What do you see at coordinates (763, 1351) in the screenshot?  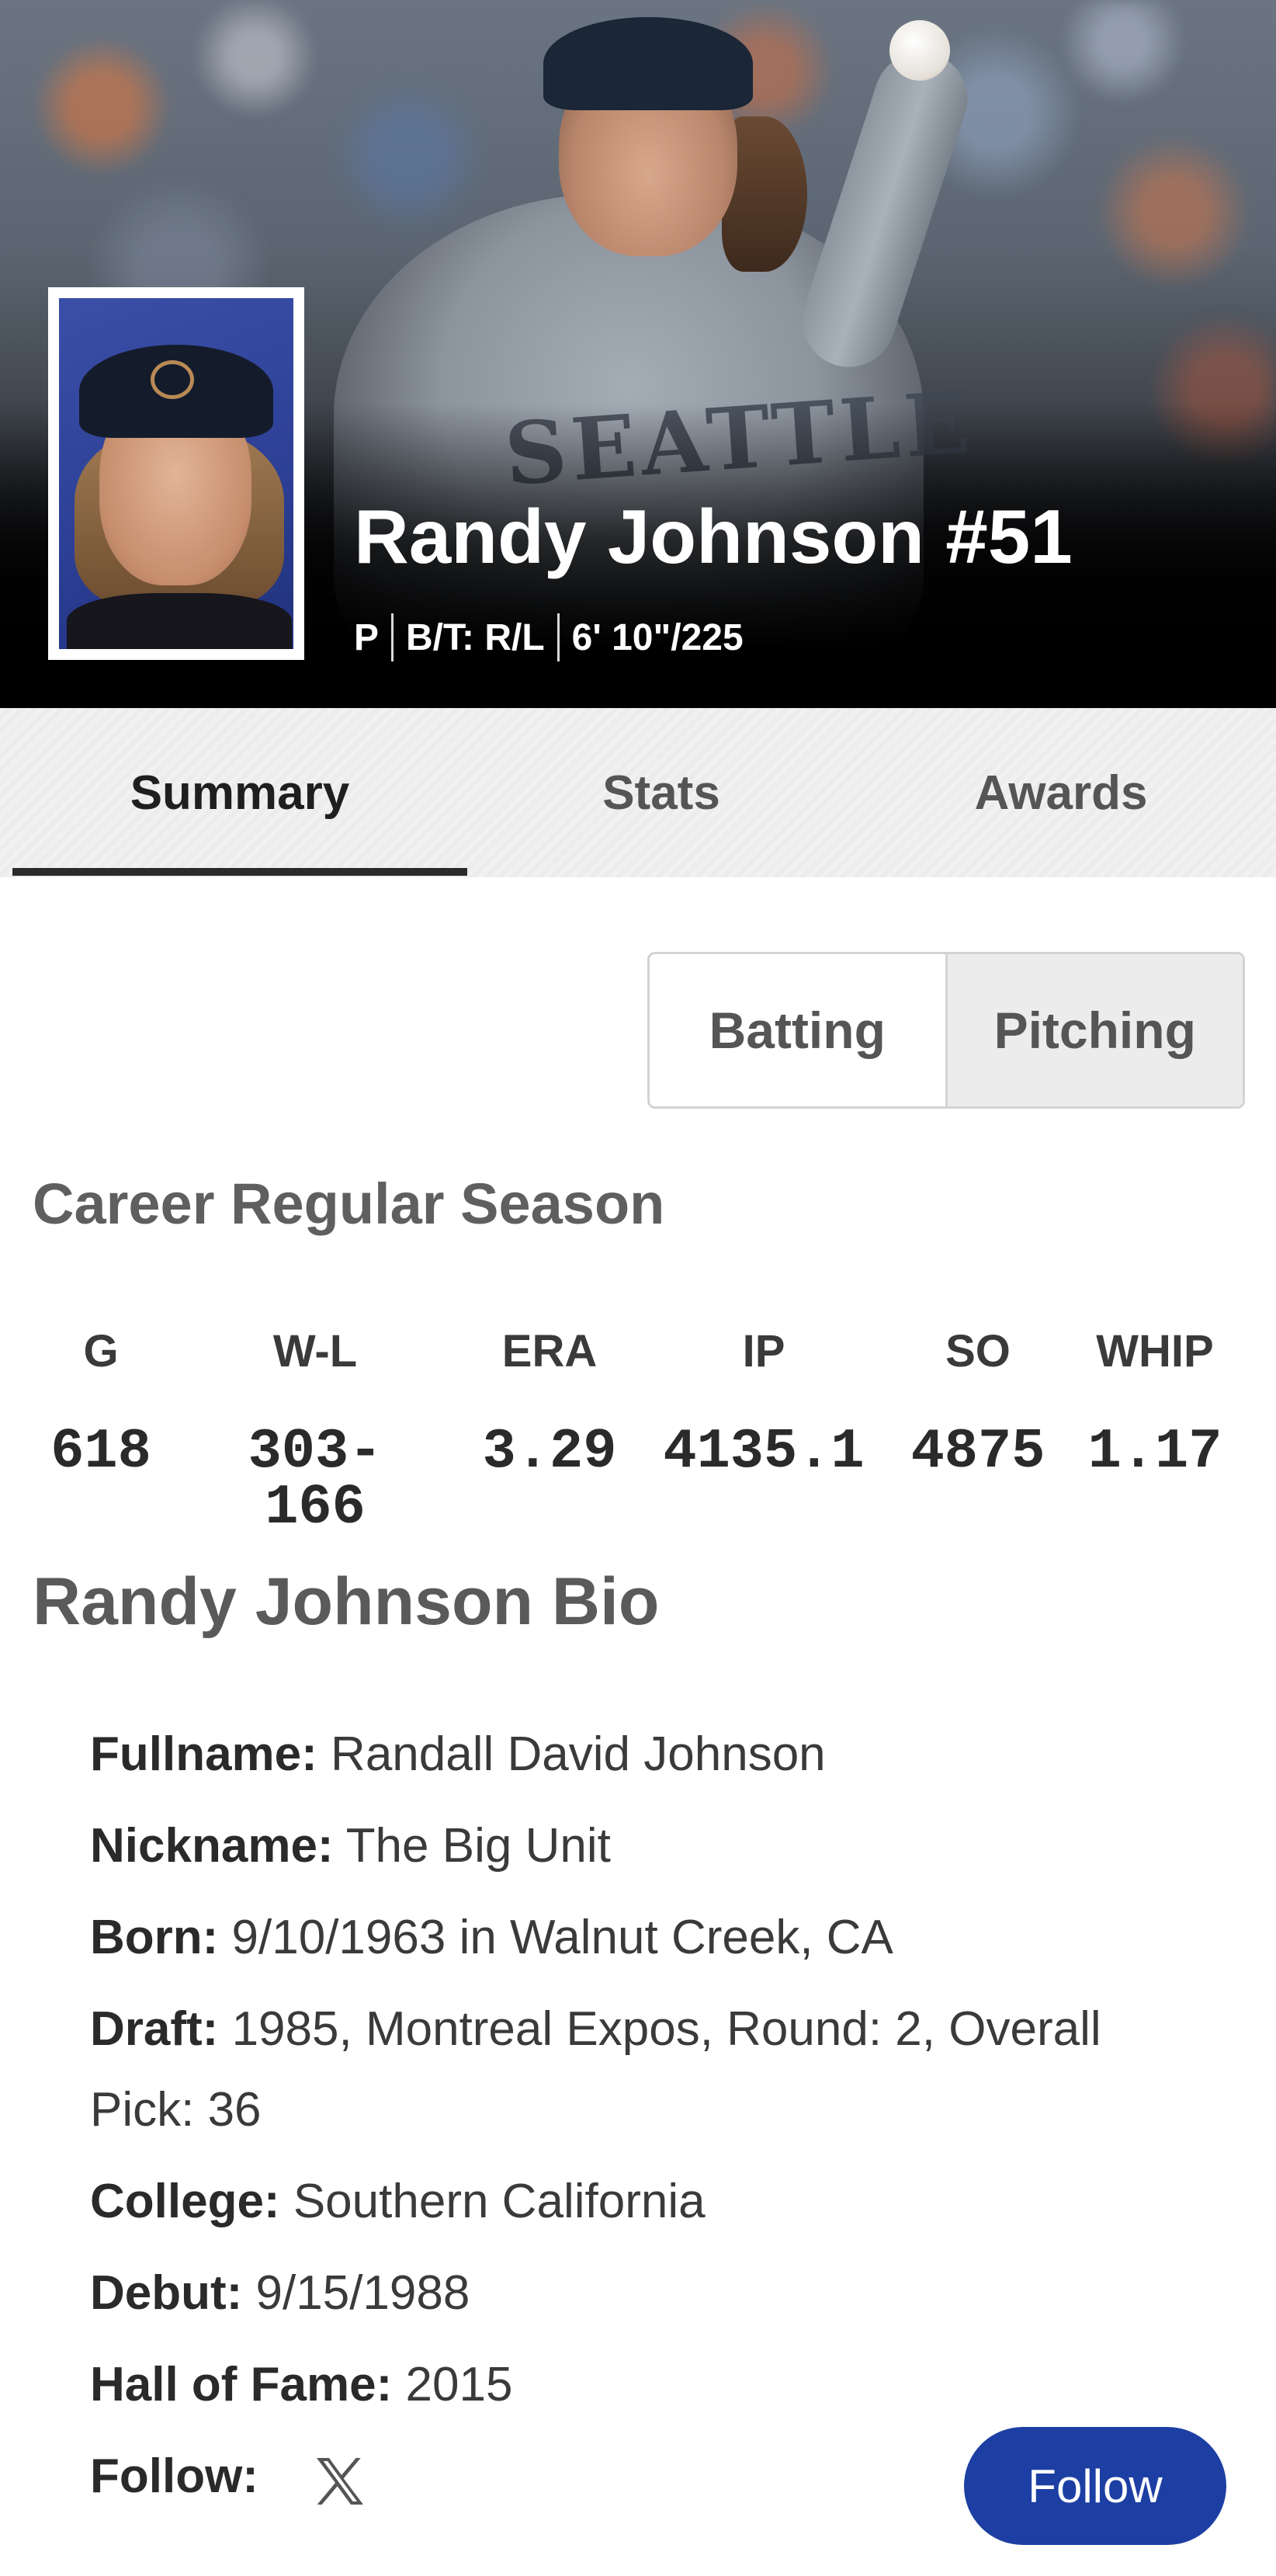 I see `stat-label: IP` at bounding box center [763, 1351].